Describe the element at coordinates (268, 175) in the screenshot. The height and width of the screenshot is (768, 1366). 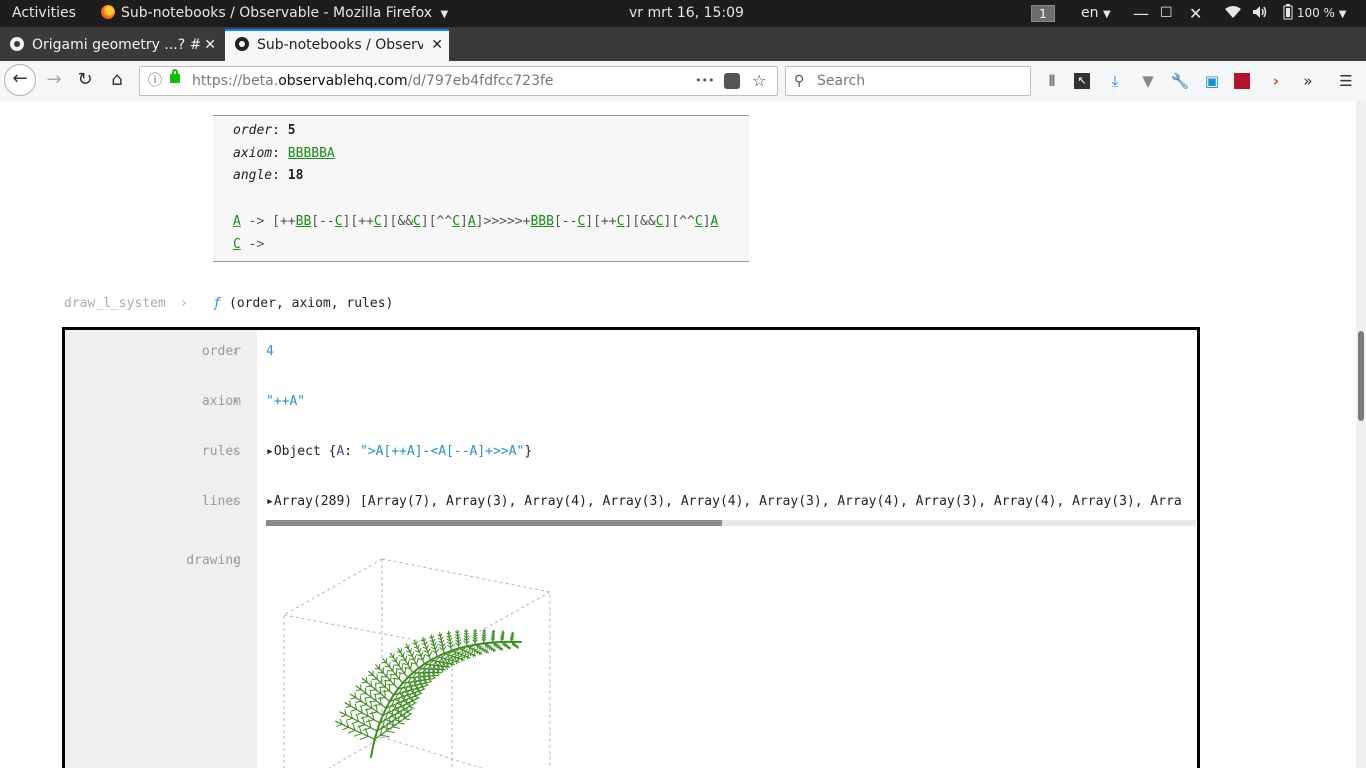
I see `angle-line: angle: 18` at that location.